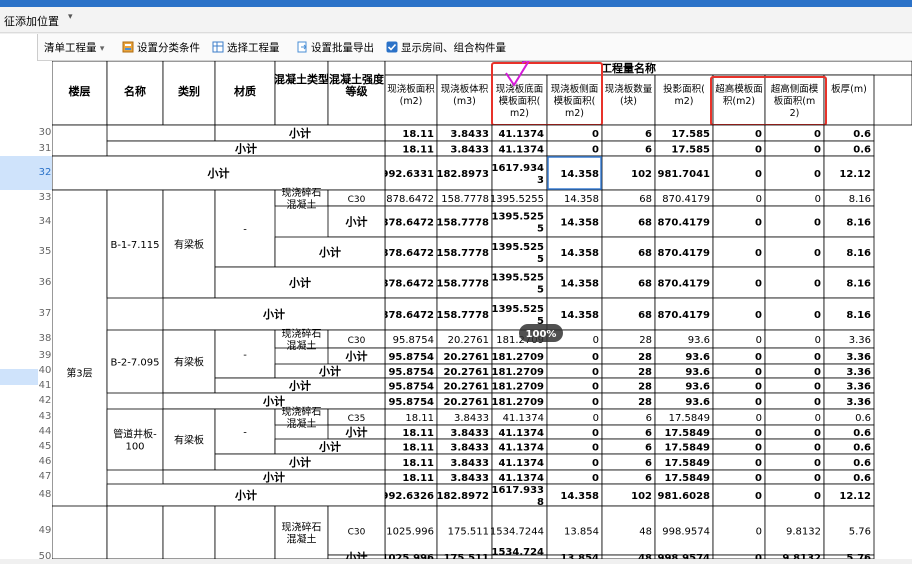  What do you see at coordinates (45, 198) in the screenshot?
I see `row-number: 33` at bounding box center [45, 198].